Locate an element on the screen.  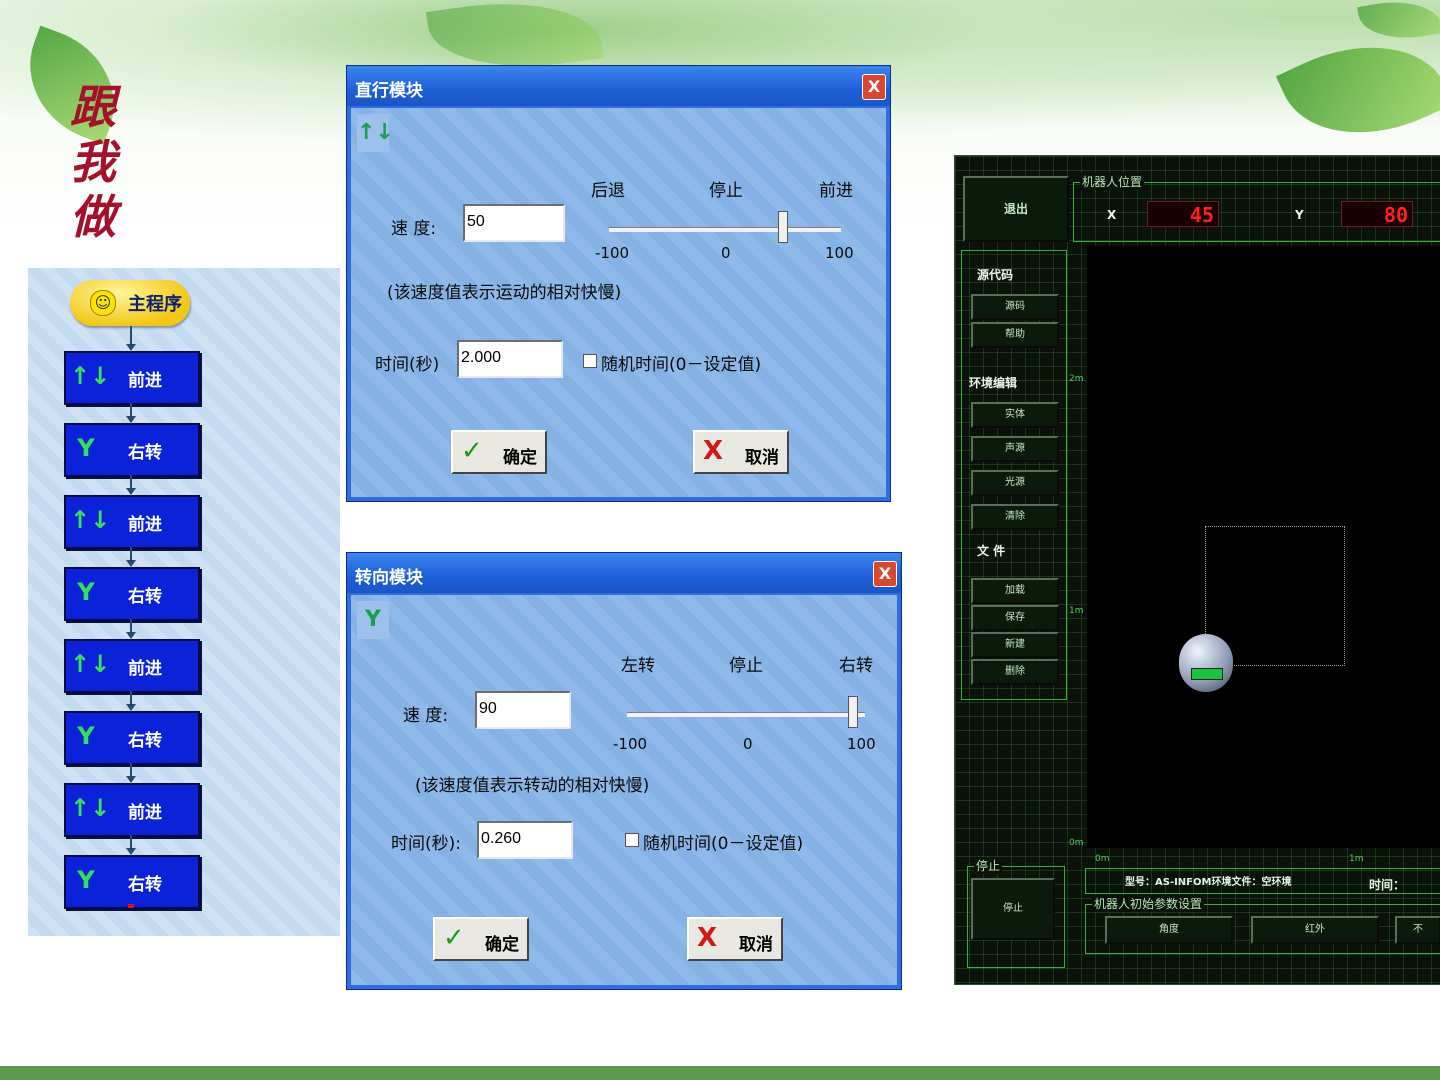
checkmark-icon: ✓ is located at coordinates (454, 938).